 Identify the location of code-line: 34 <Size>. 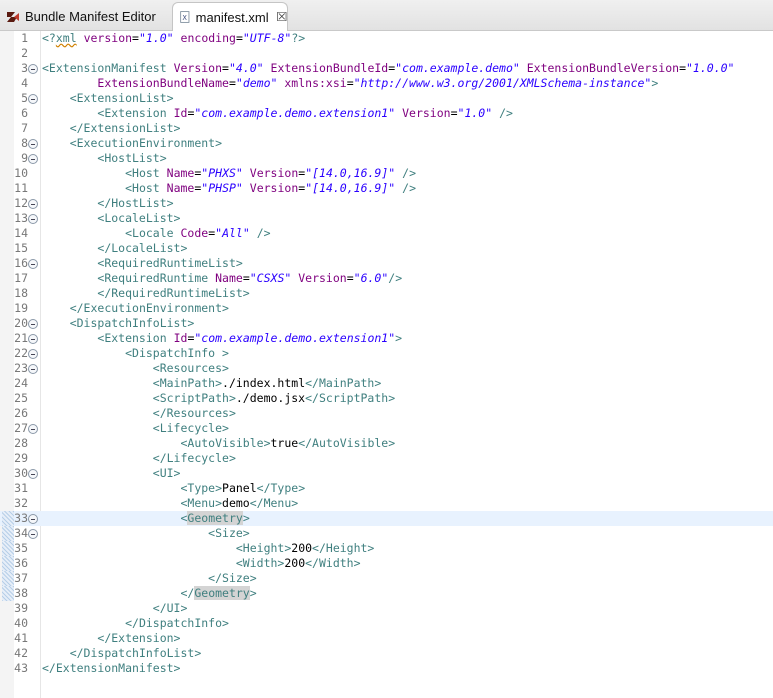
(386, 533).